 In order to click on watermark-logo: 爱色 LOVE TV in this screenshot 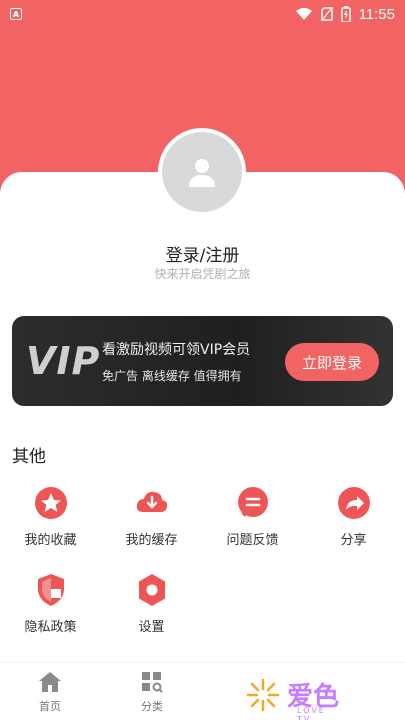, I will do `click(292, 698)`.